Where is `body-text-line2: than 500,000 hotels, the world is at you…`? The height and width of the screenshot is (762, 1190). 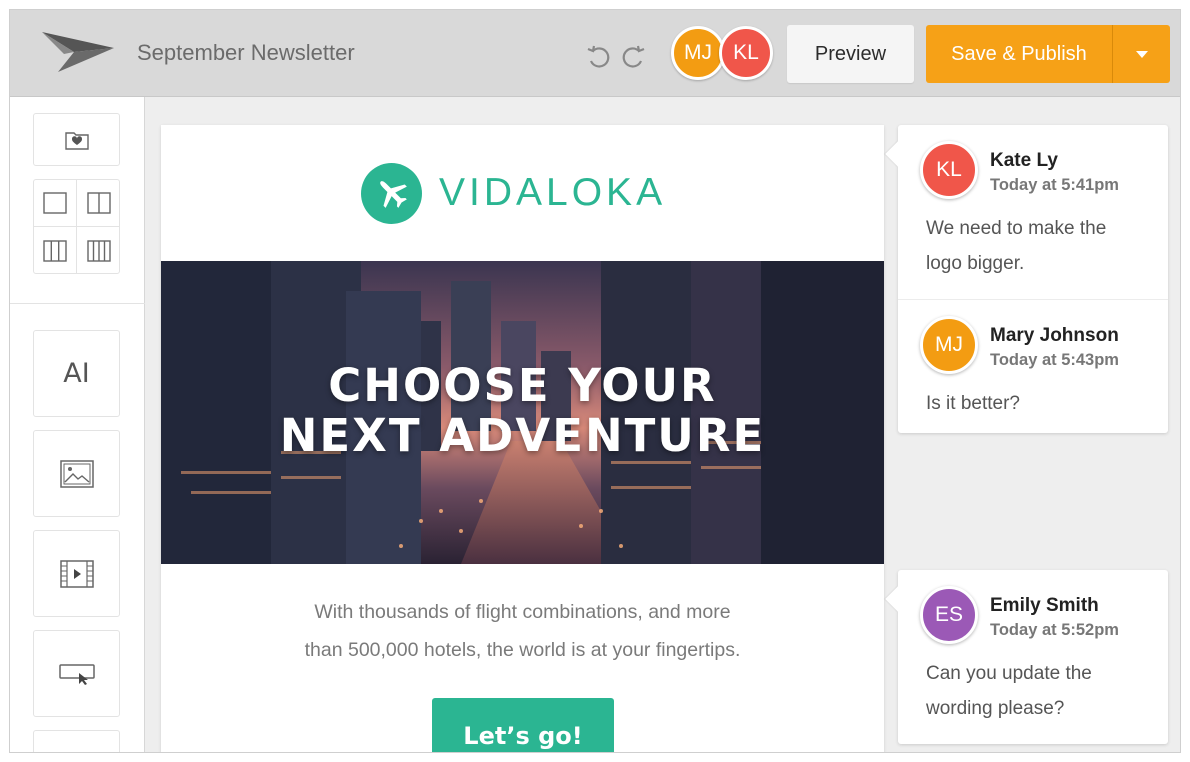 body-text-line2: than 500,000 hotels, the world is at you… is located at coordinates (522, 650).